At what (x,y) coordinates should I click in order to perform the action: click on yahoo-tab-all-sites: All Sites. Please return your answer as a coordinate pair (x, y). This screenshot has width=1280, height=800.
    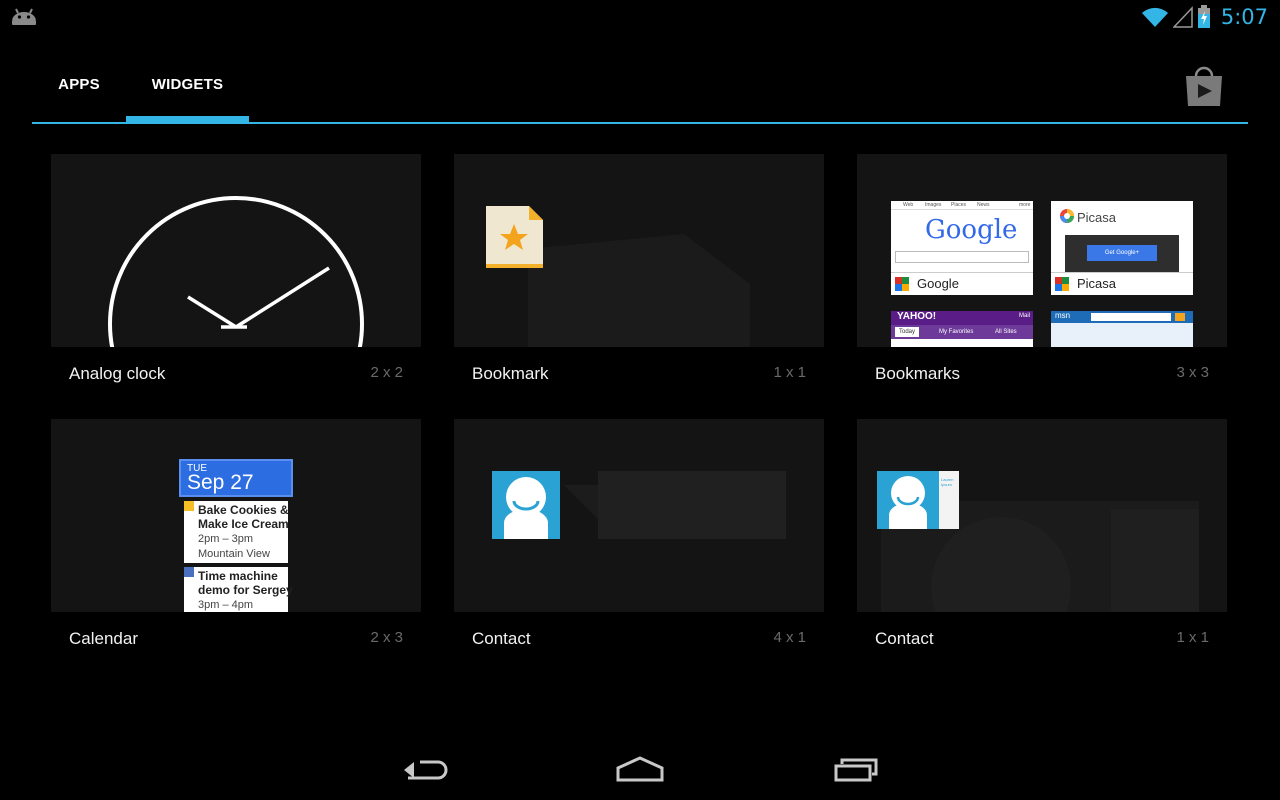
    Looking at the image, I should click on (1006, 332).